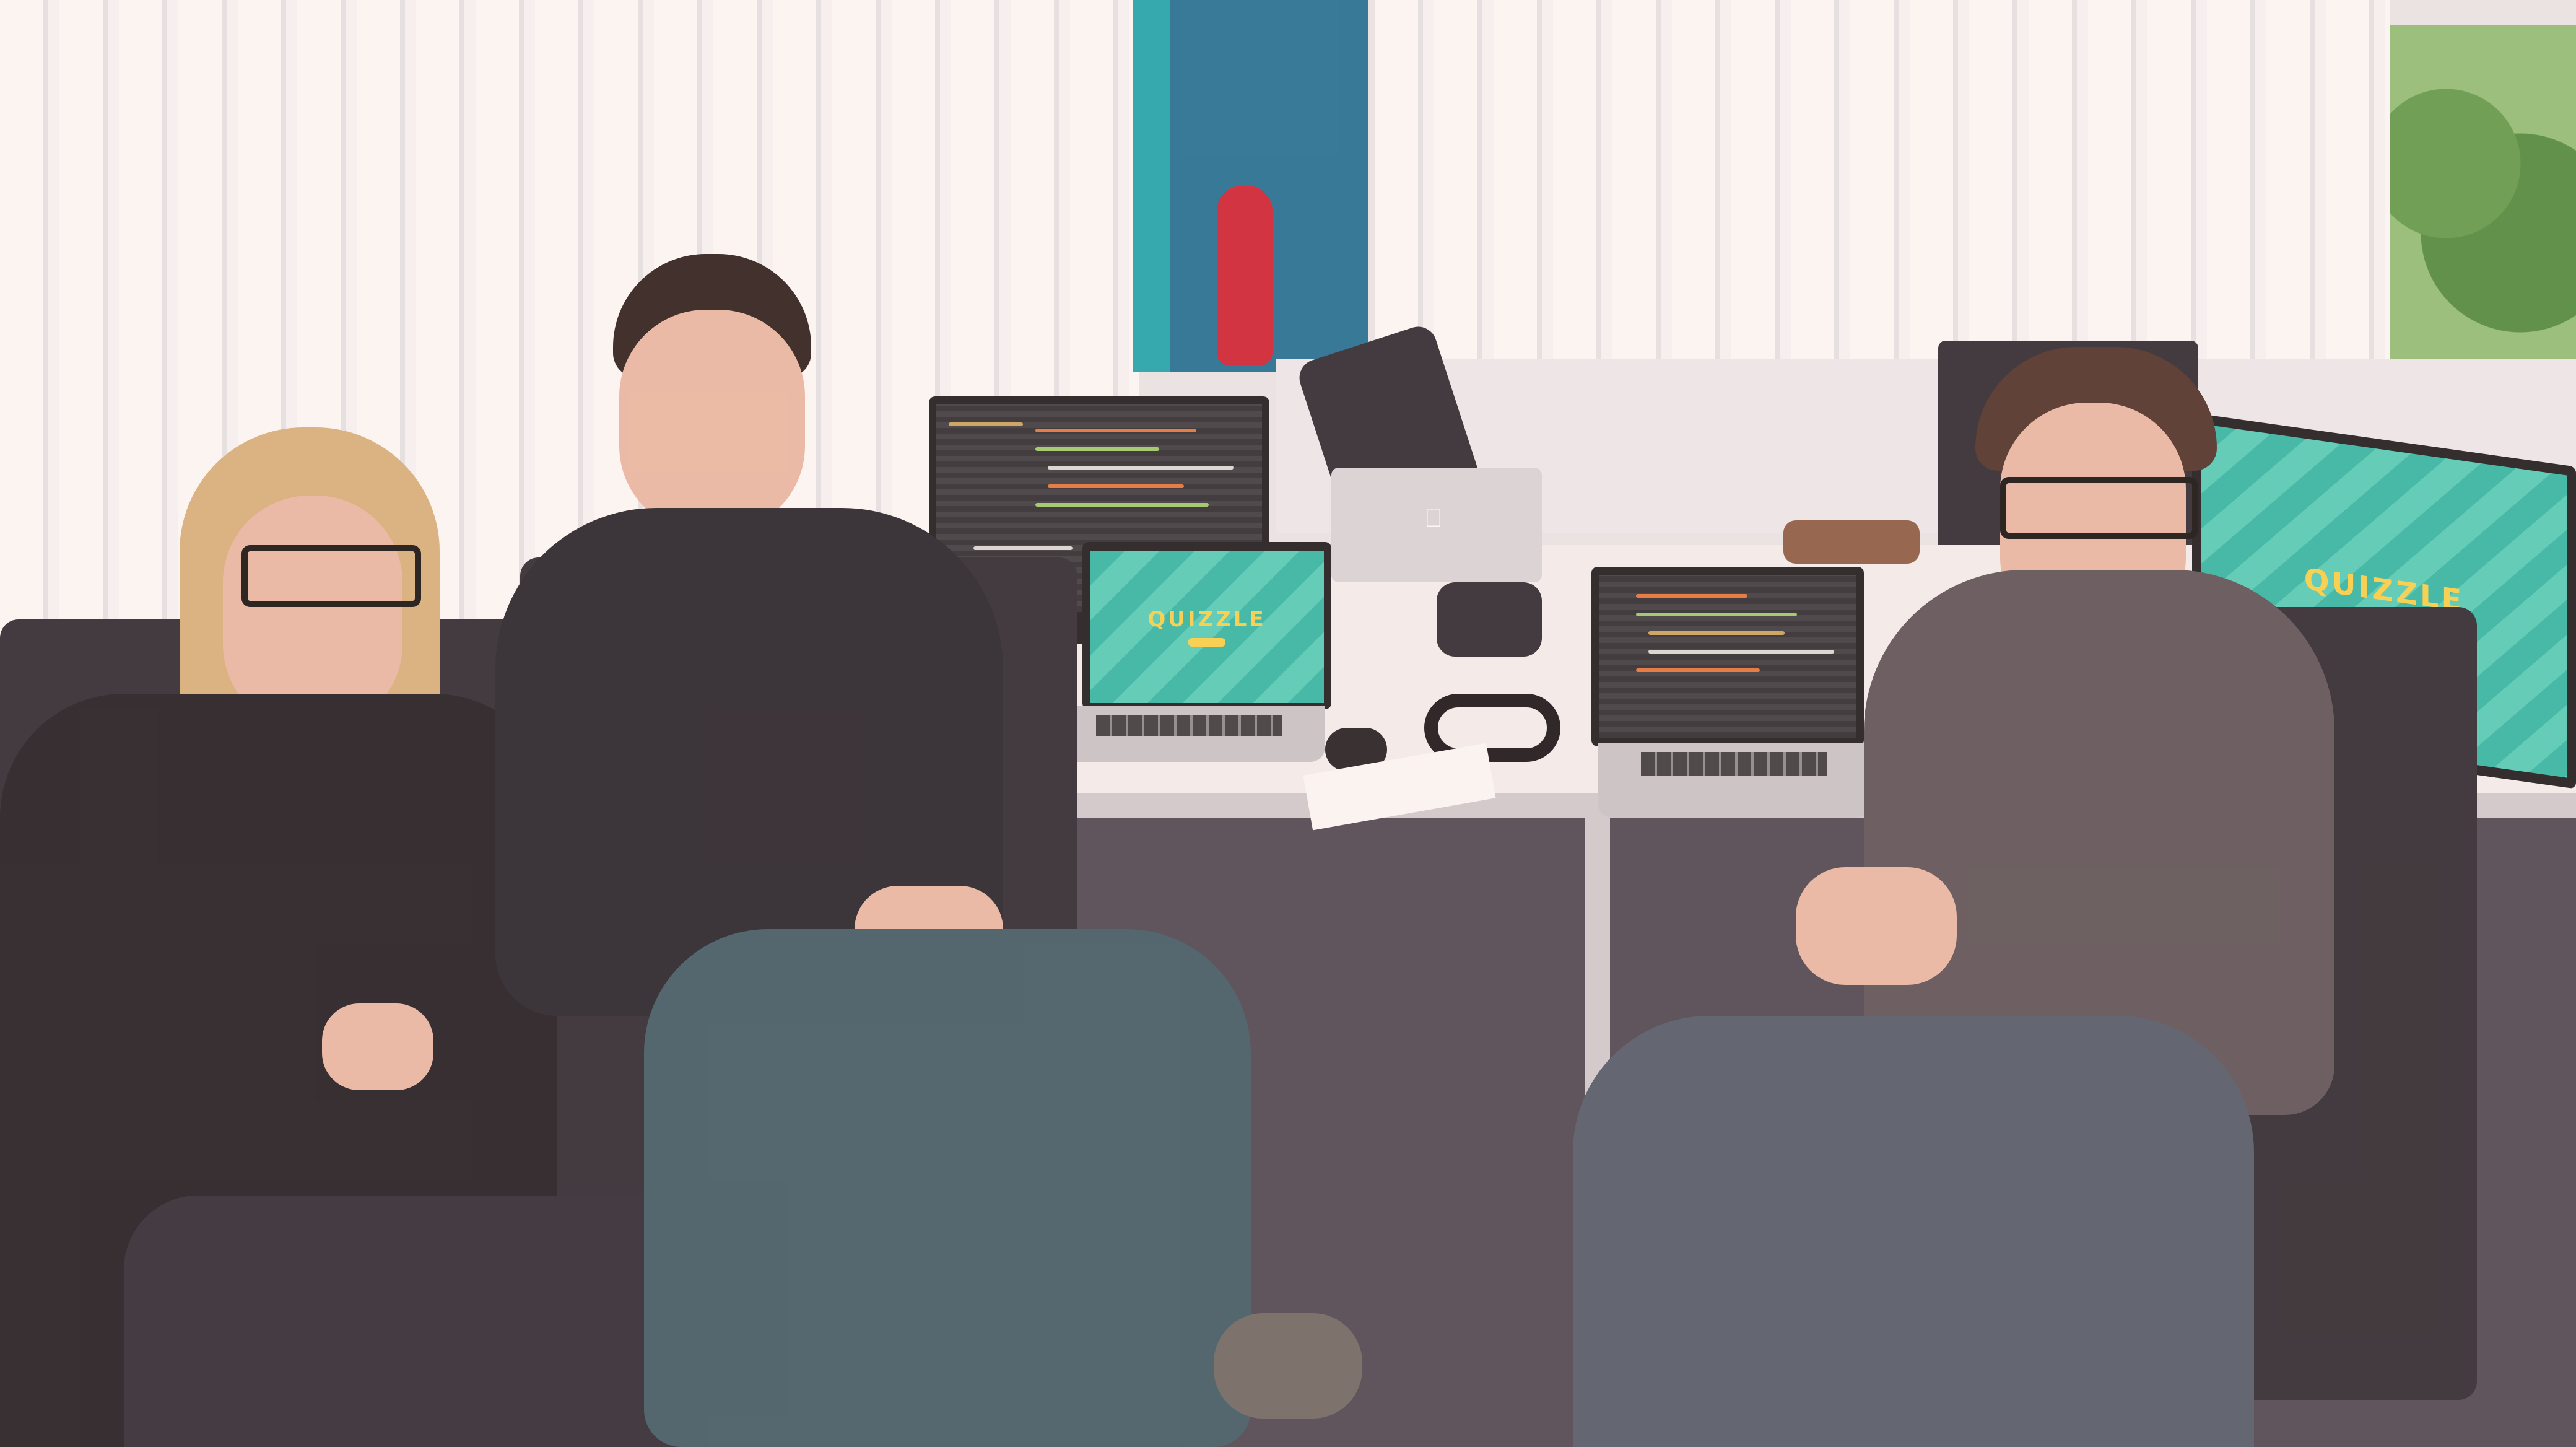  Describe the element at coordinates (377, 1046) in the screenshot. I see `person-left-hand` at that location.